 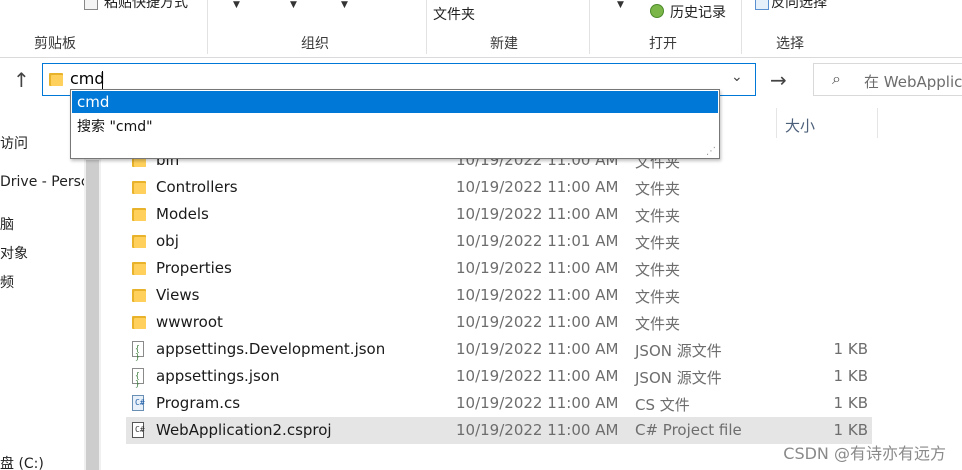 I want to click on file-row: Views 10/19/2022 11:00 AM 文件夹, so click(x=499, y=295).